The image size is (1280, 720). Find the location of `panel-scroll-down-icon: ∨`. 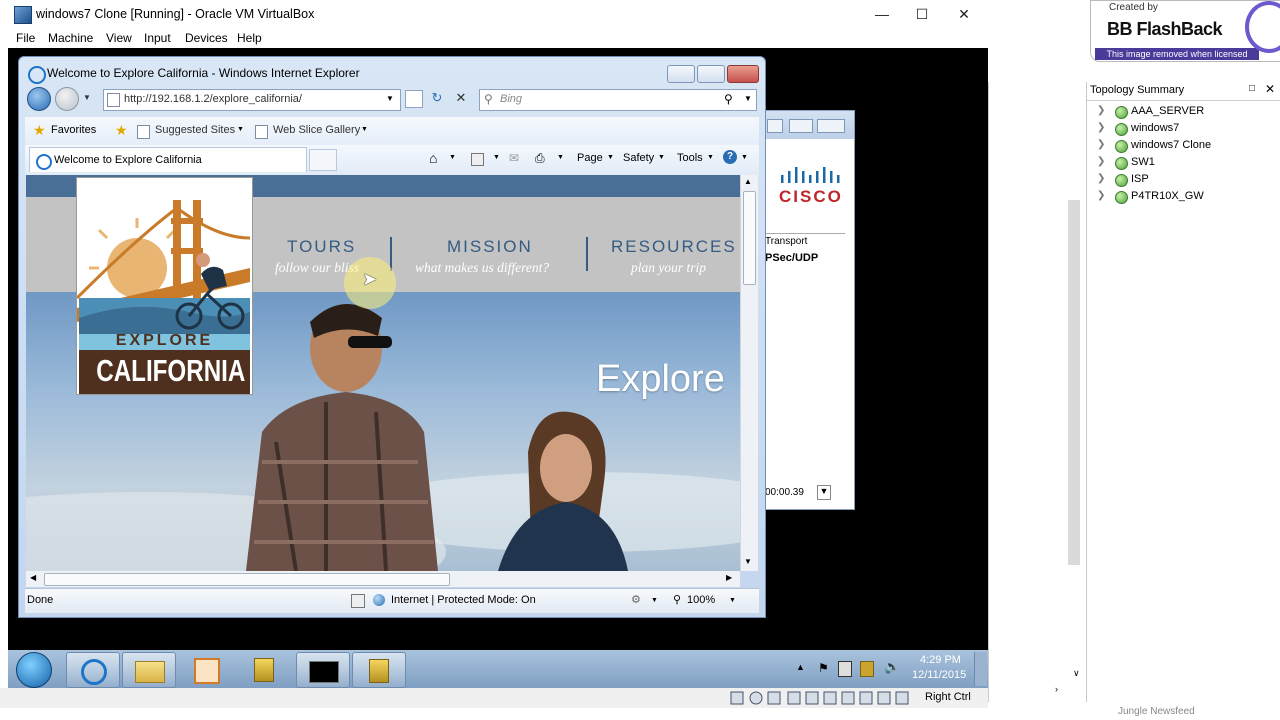

panel-scroll-down-icon: ∨ is located at coordinates (1076, 673).